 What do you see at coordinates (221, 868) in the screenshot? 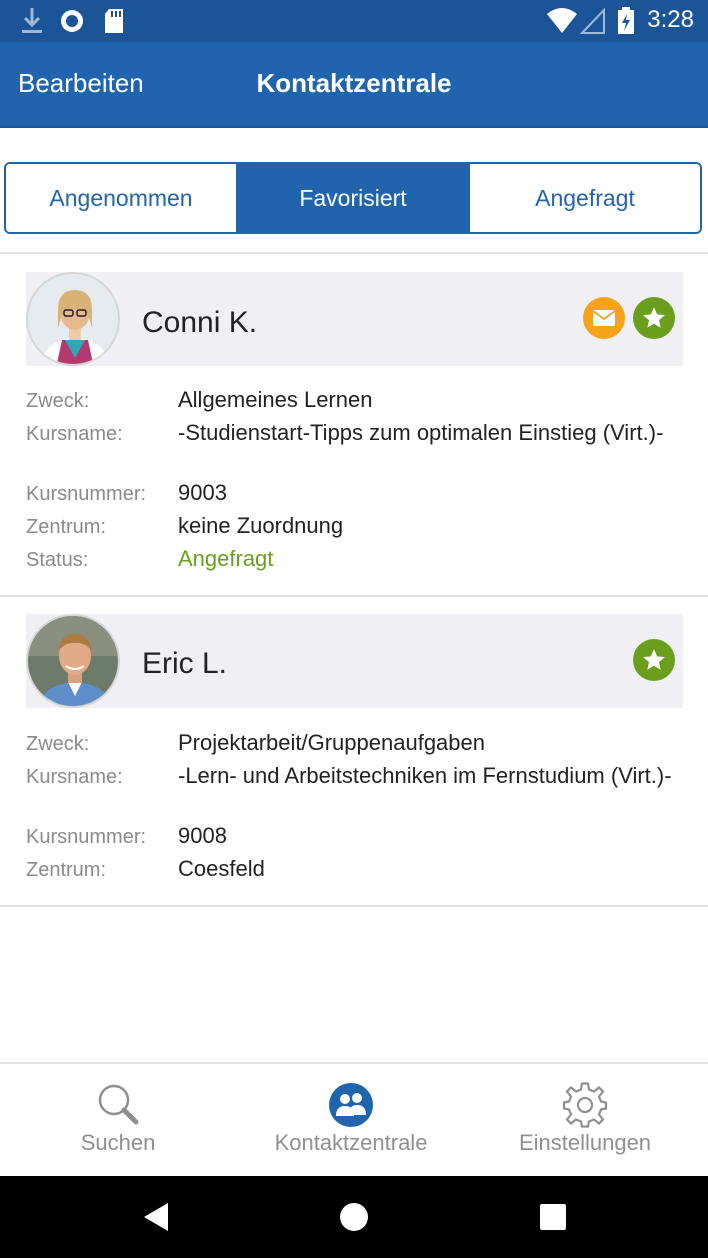
I see `field-value: Coesfeld` at bounding box center [221, 868].